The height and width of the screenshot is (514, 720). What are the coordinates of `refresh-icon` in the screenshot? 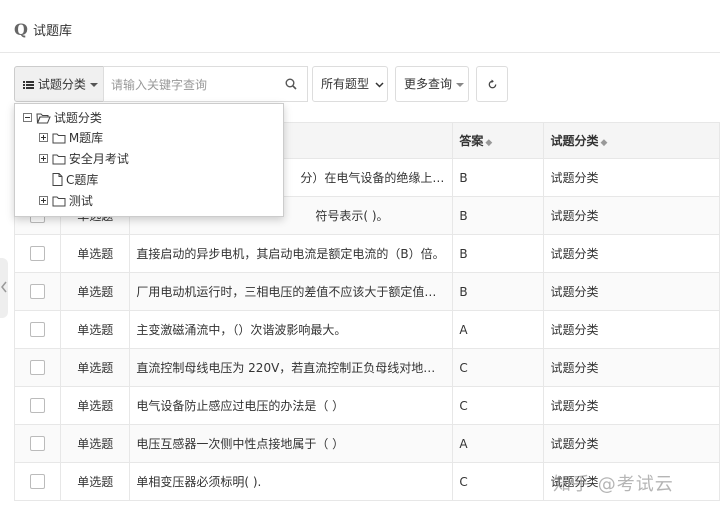 It's located at (492, 84).